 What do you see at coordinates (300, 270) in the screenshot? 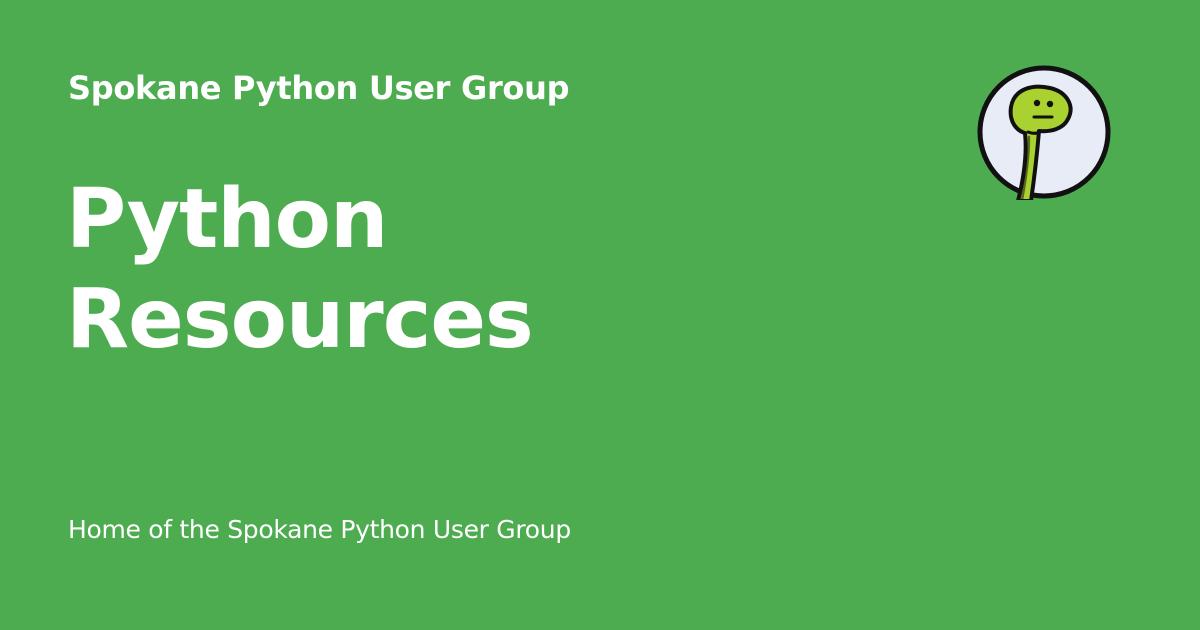
I see `page-title: Python Resources` at bounding box center [300, 270].